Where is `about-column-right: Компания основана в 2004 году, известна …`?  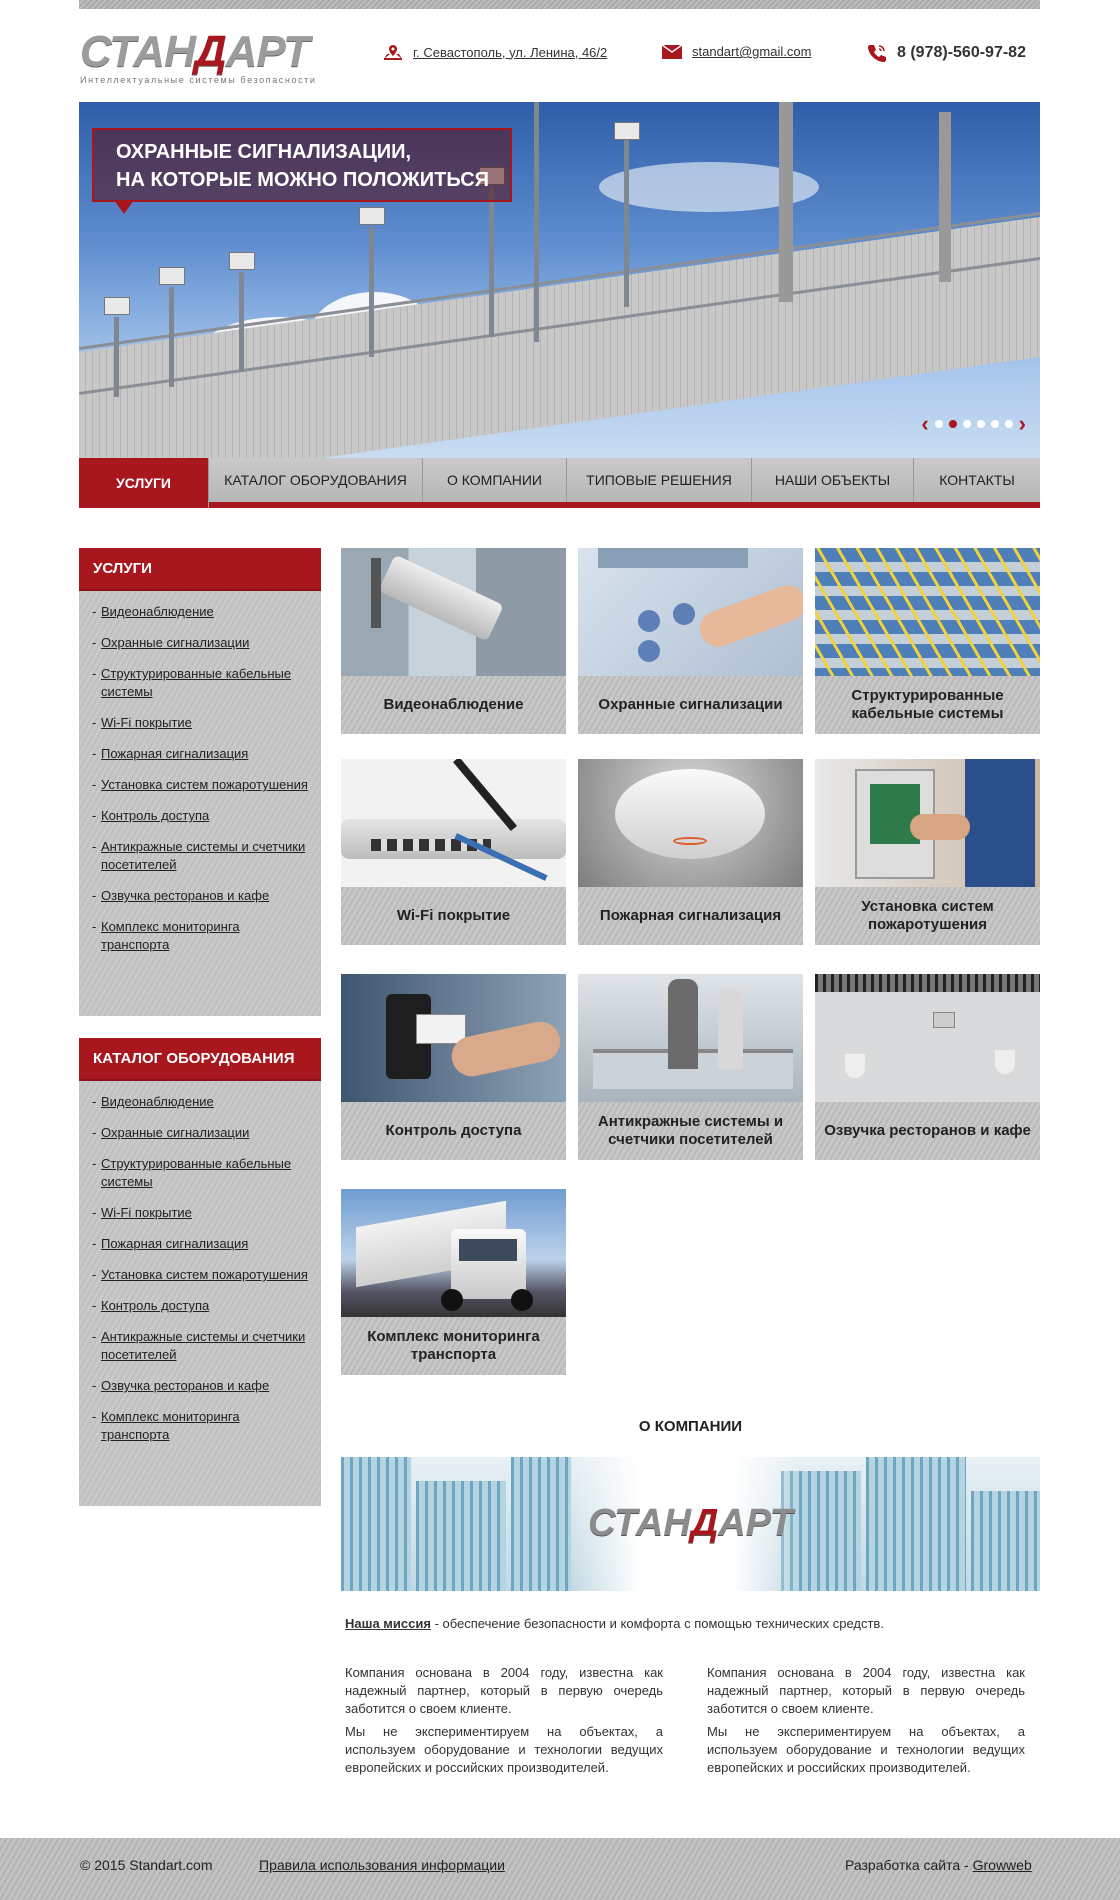
about-column-right: Компания основана в 2004 году, известна … is located at coordinates (866, 1723).